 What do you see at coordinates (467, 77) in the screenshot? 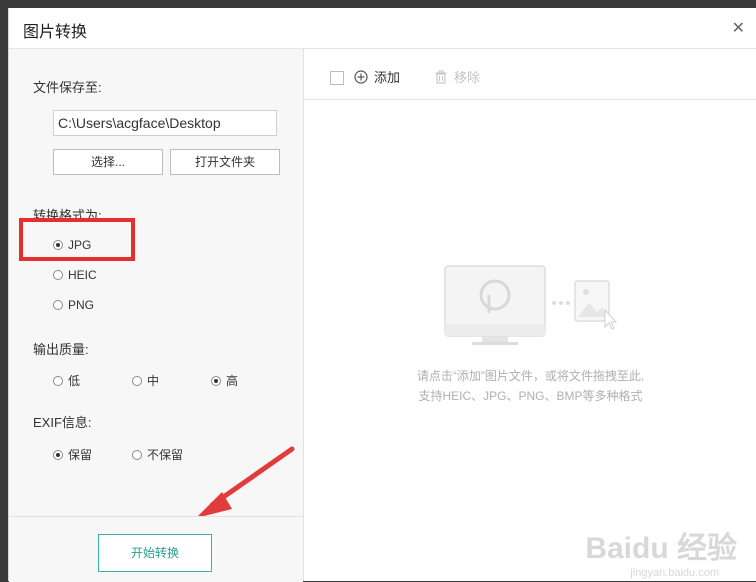
I see `remove-label: 移除` at bounding box center [467, 77].